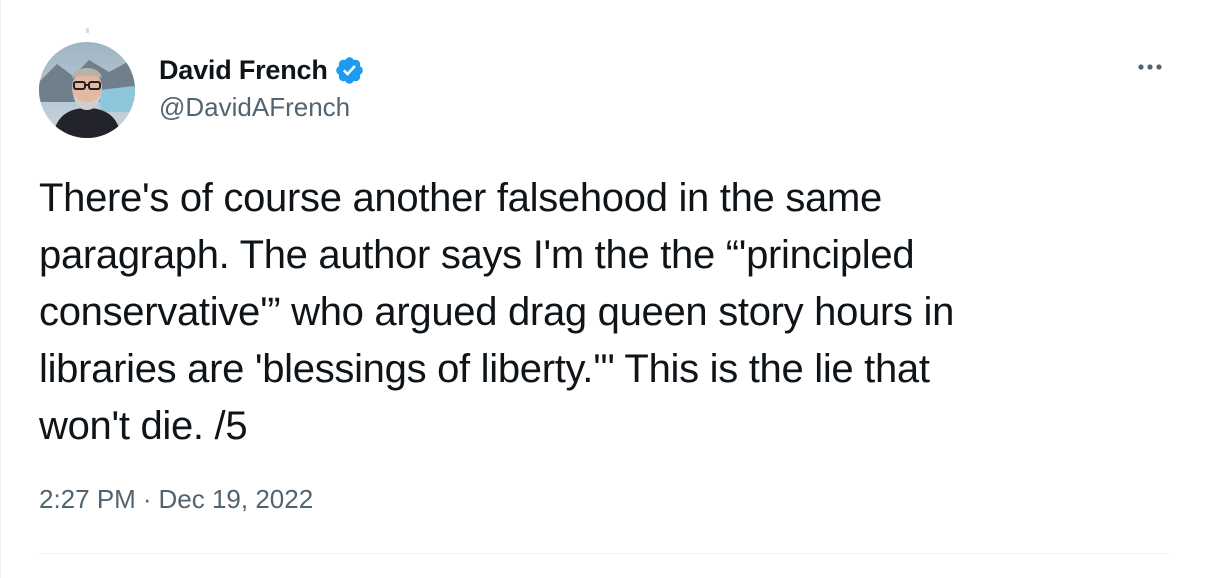  Describe the element at coordinates (604, 553) in the screenshot. I see `divider` at that location.